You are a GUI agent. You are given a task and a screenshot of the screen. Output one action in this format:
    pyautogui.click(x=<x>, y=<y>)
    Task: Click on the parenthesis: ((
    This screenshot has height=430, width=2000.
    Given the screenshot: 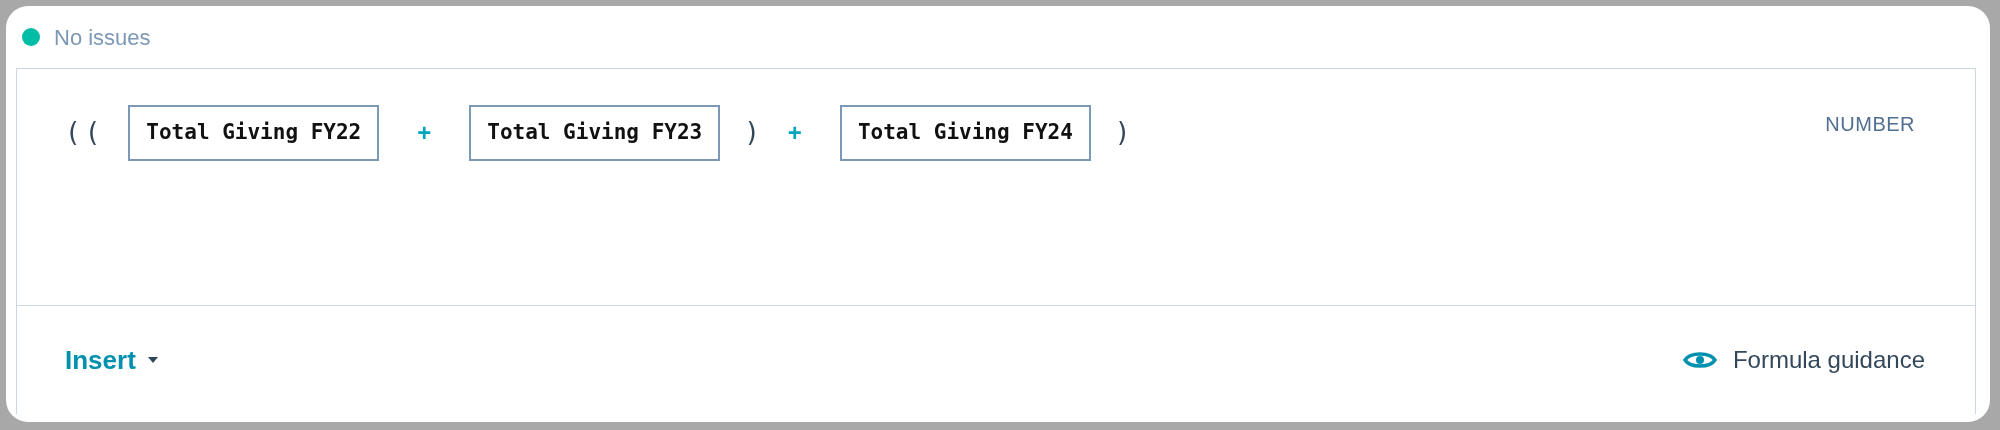 What is the action you would take?
    pyautogui.click(x=85, y=133)
    